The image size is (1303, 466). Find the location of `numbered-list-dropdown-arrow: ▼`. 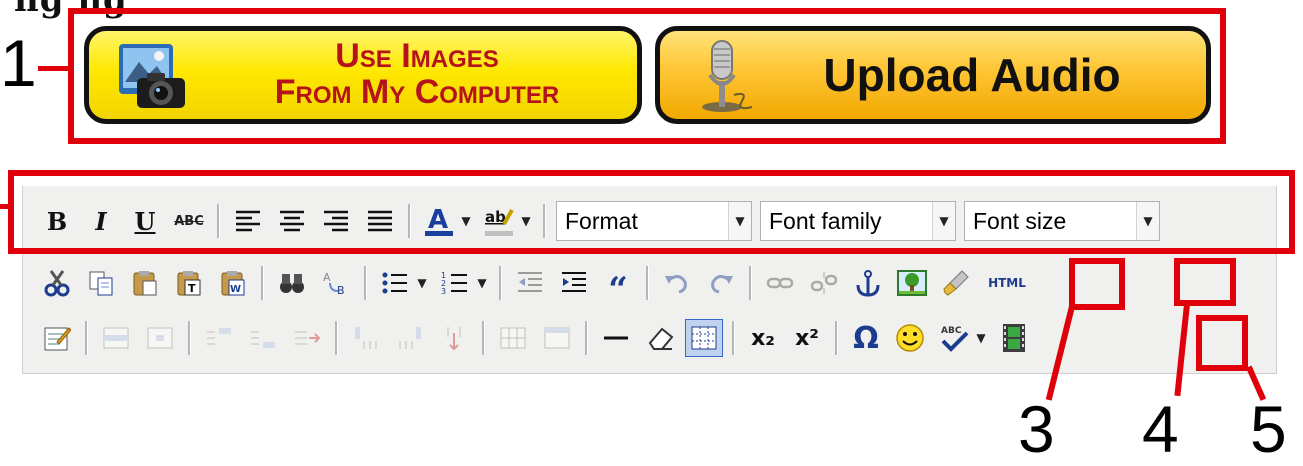

numbered-list-dropdown-arrow: ▼ is located at coordinates (482, 283).